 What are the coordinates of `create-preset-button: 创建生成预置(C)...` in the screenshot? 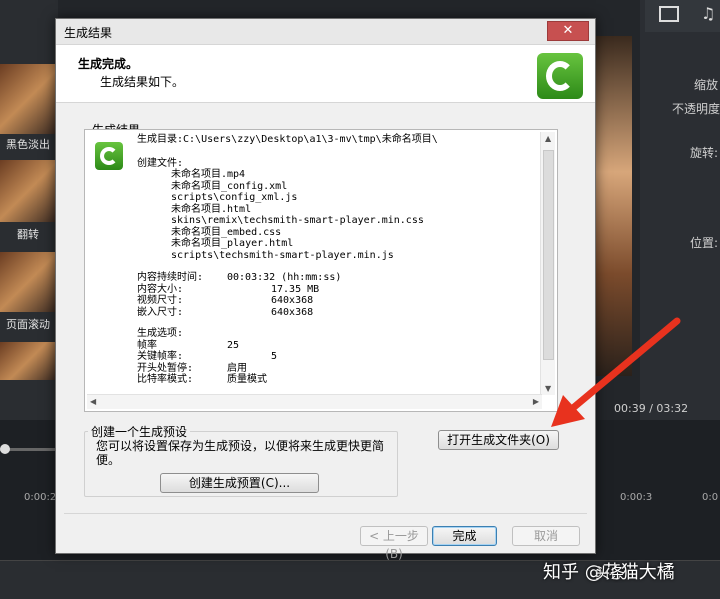 It's located at (239, 483).